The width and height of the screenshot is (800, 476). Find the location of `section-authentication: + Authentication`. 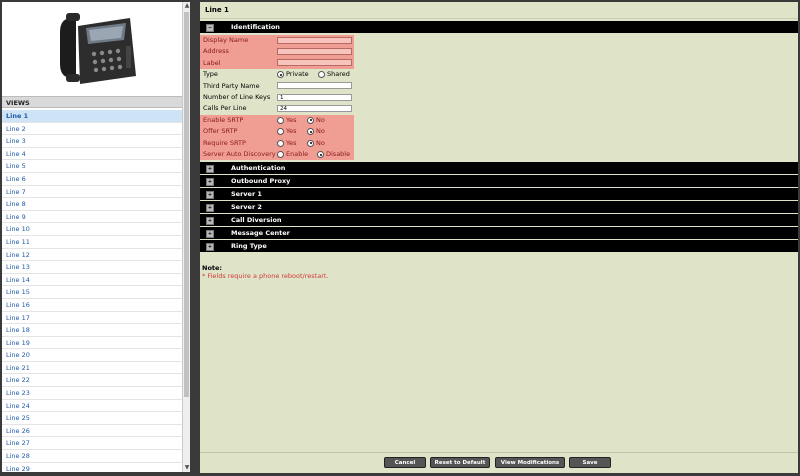

section-authentication: + Authentication is located at coordinates (499, 168).